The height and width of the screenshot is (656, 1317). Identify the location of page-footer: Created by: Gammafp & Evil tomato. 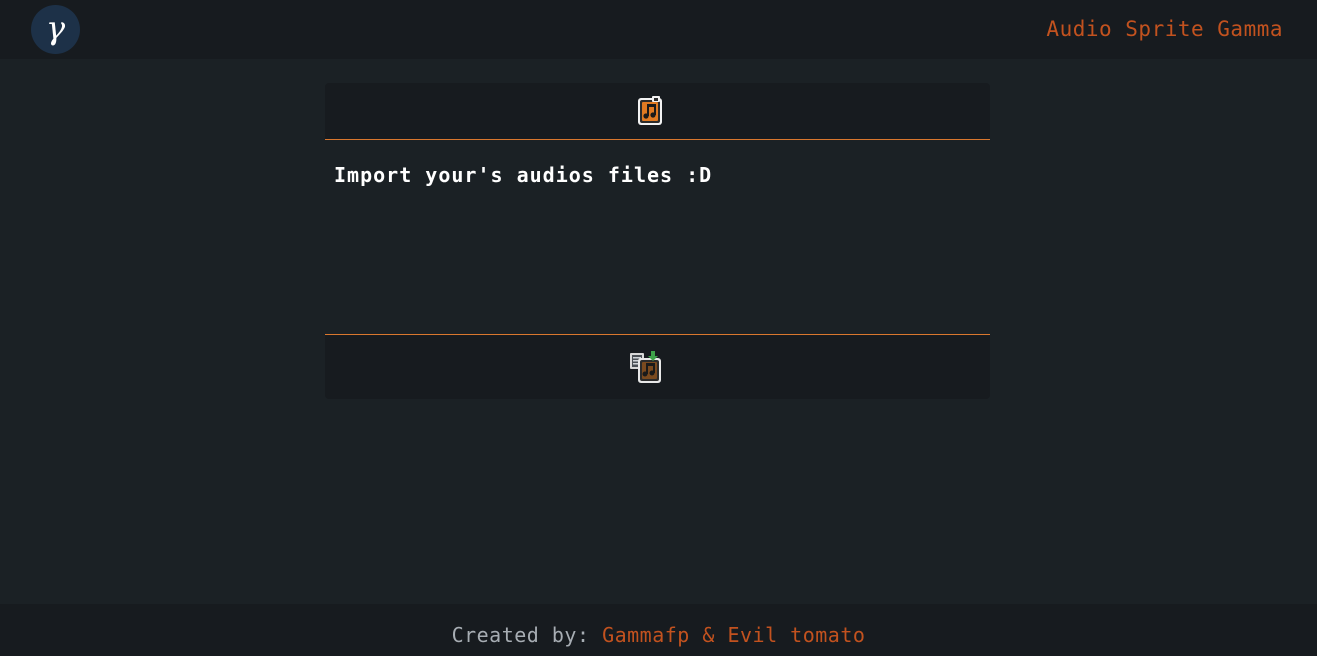
(658, 630).